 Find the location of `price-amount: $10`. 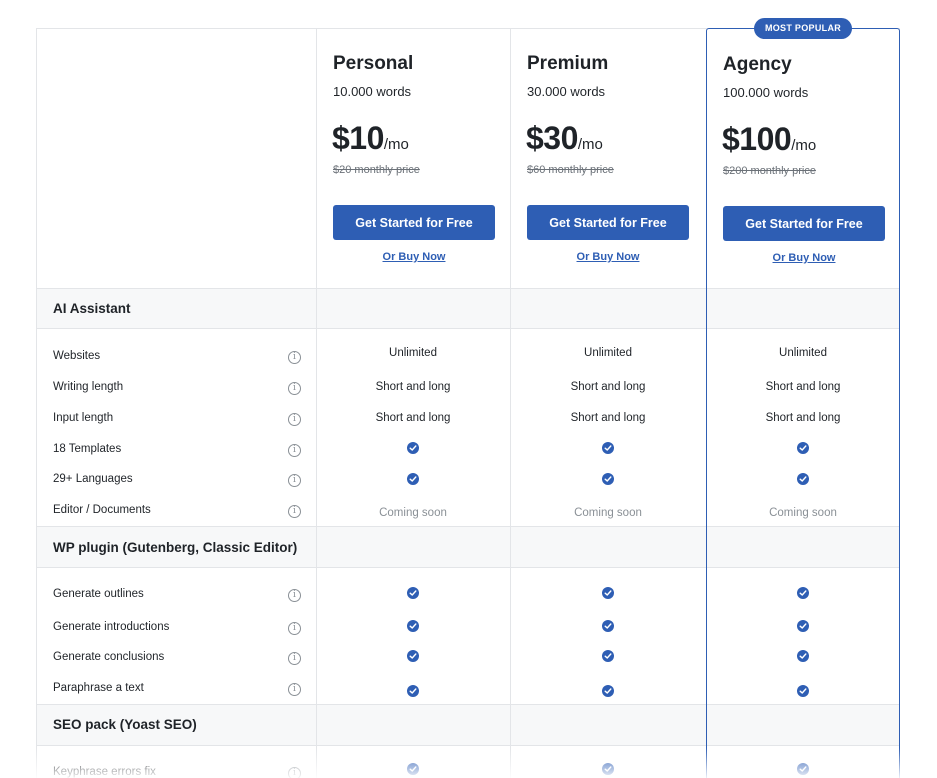

price-amount: $10 is located at coordinates (358, 138).